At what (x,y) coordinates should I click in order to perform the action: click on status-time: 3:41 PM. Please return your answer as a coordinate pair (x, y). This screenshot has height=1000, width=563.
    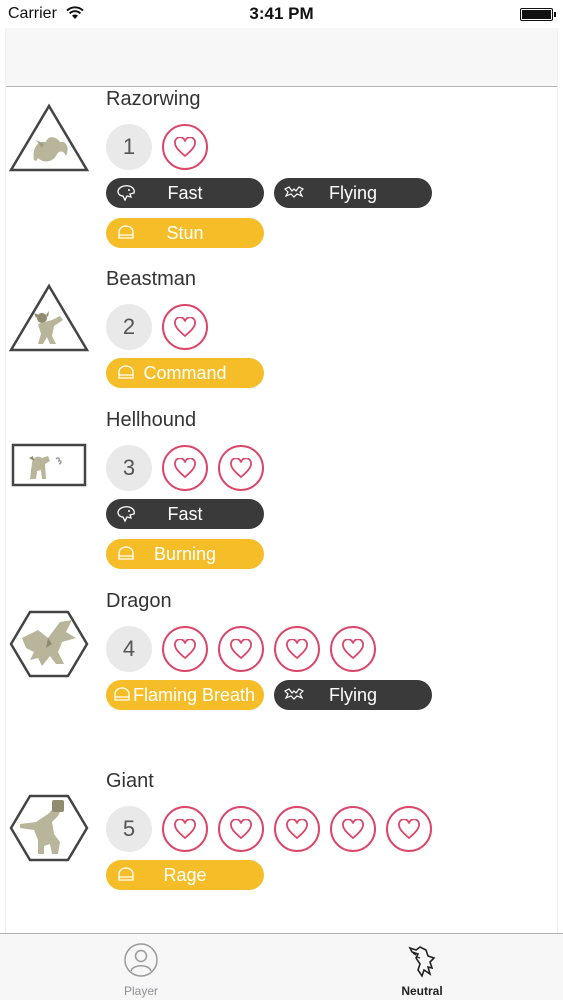
    Looking at the image, I should click on (281, 13).